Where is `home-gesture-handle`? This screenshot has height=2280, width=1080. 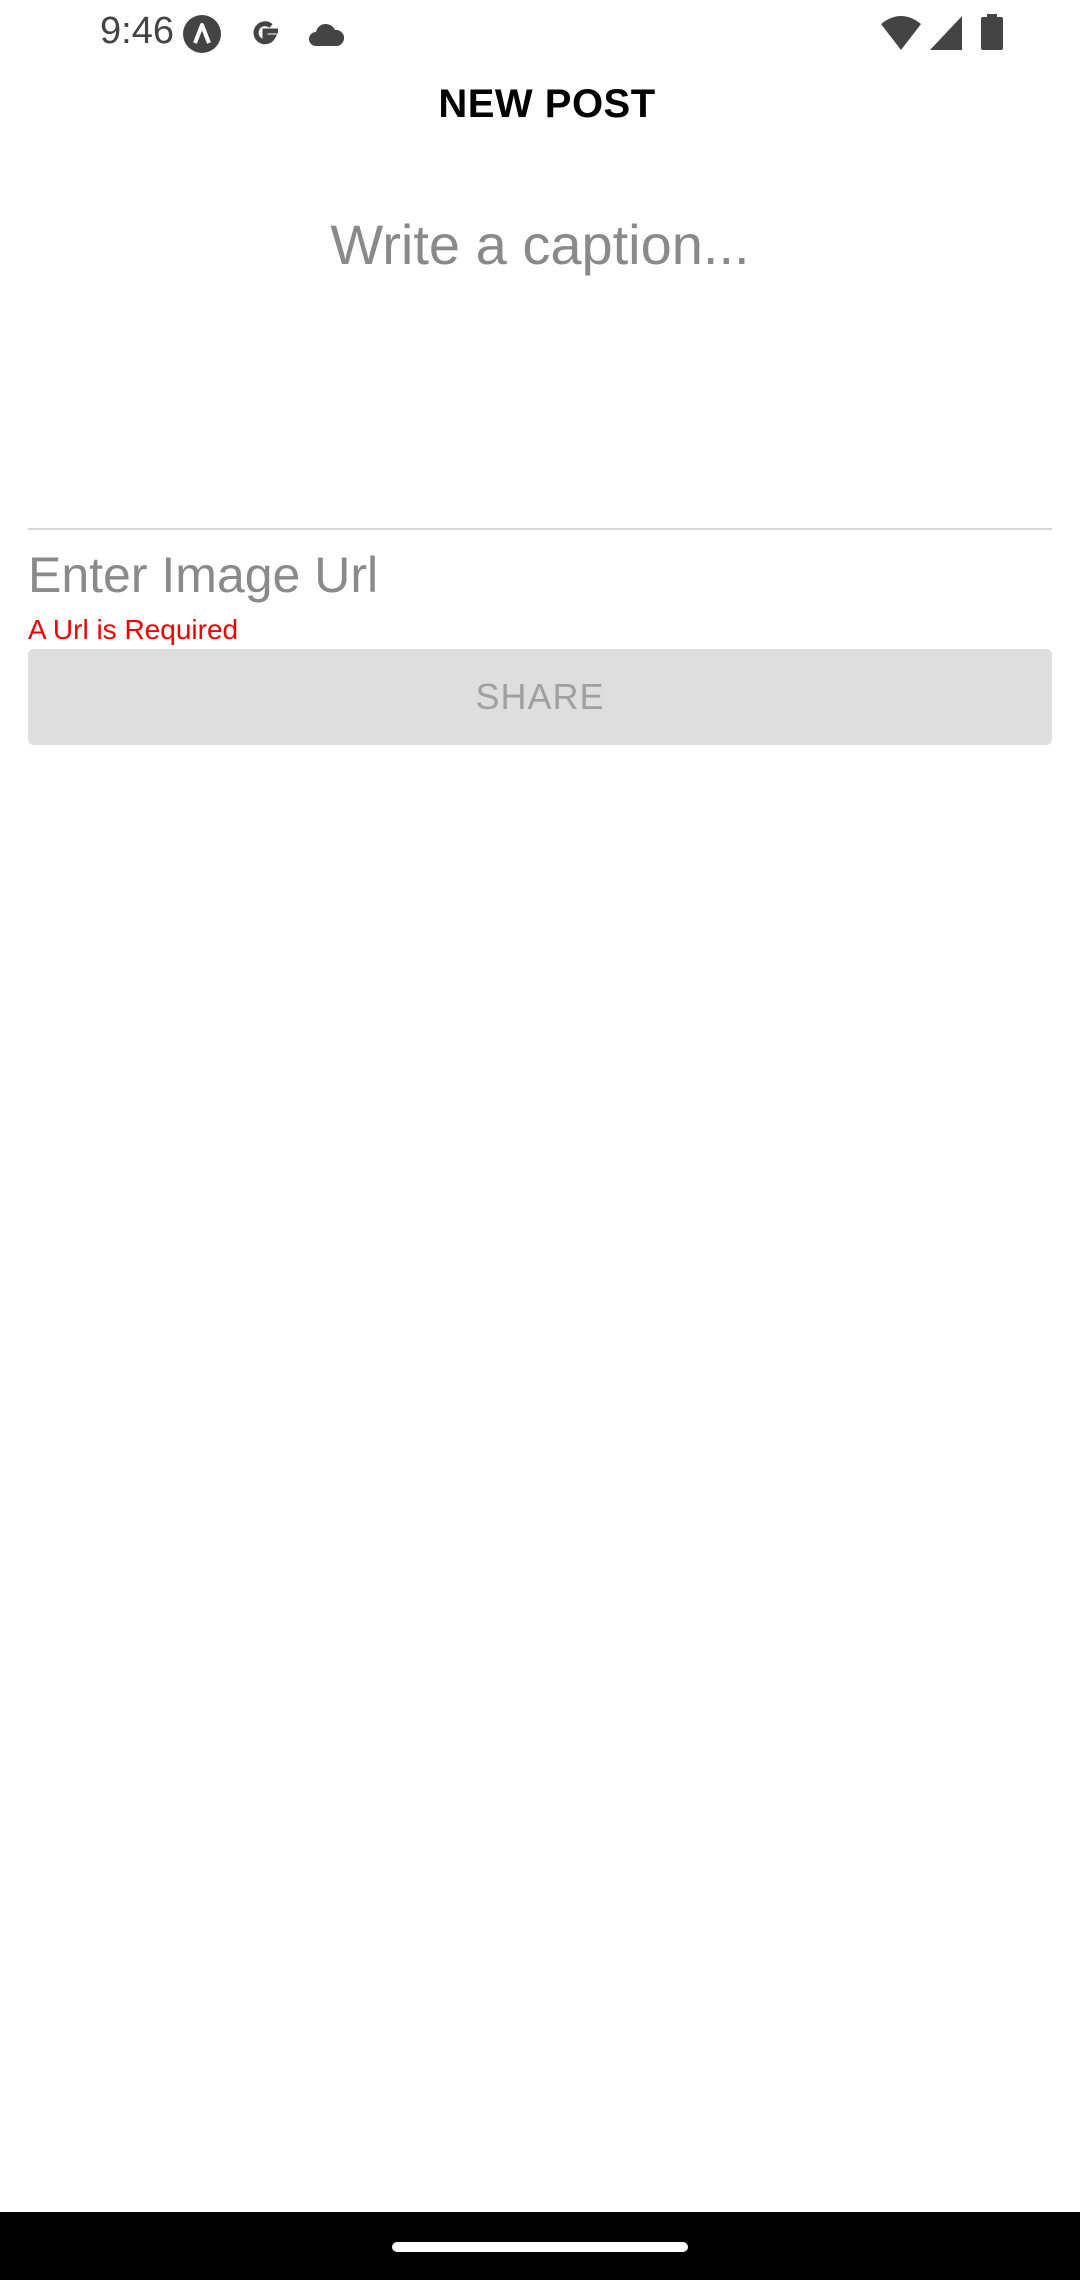 home-gesture-handle is located at coordinates (540, 2247).